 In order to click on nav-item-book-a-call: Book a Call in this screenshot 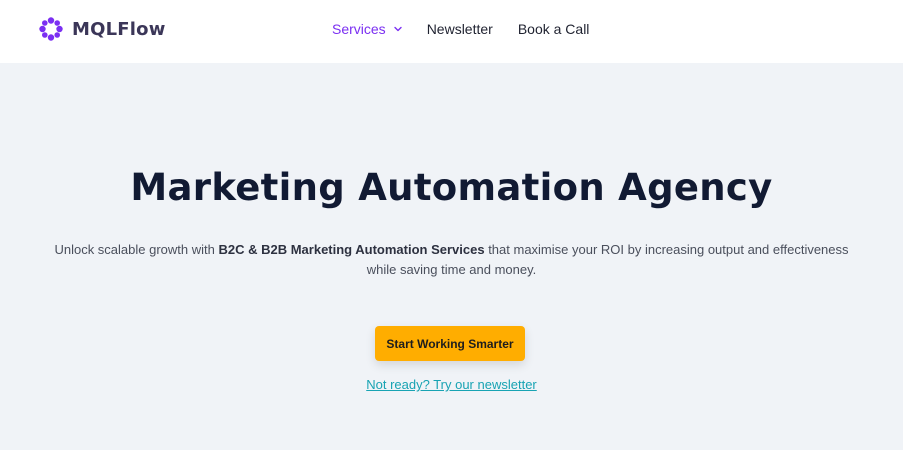, I will do `click(554, 29)`.